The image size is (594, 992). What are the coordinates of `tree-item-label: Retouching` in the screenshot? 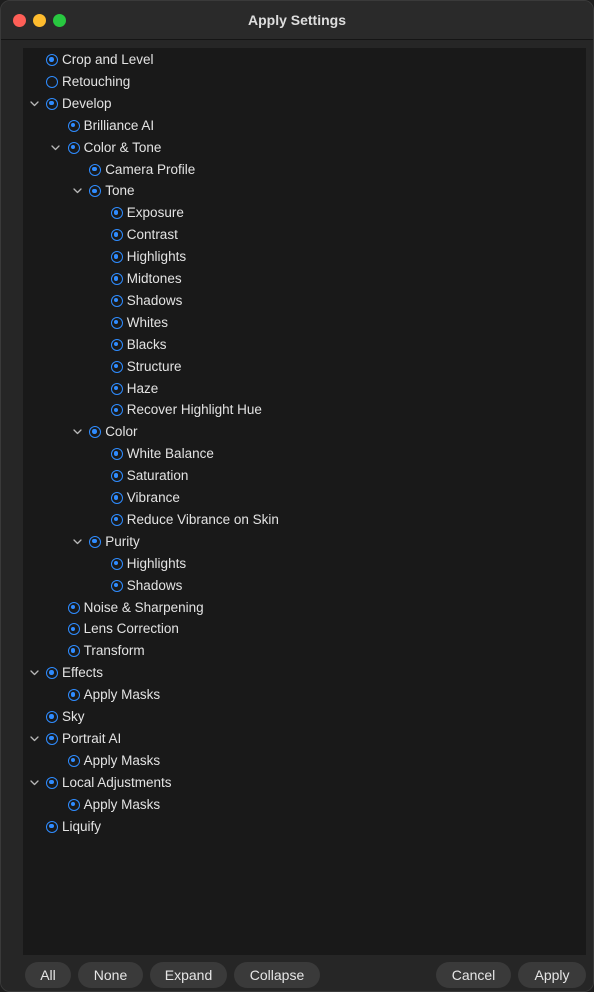 It's located at (96, 81).